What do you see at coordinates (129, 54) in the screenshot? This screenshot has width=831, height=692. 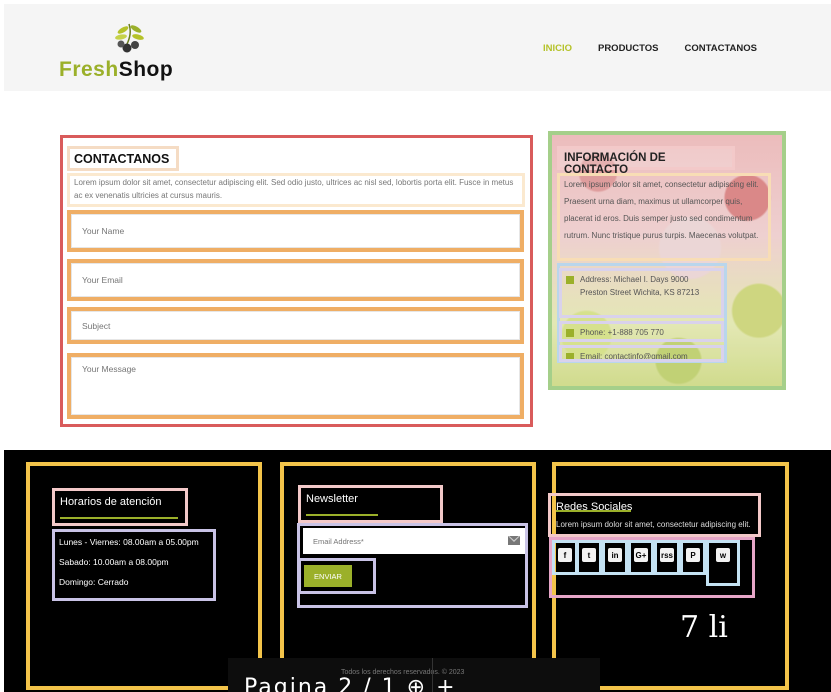 I see `logo: FreshShop` at bounding box center [129, 54].